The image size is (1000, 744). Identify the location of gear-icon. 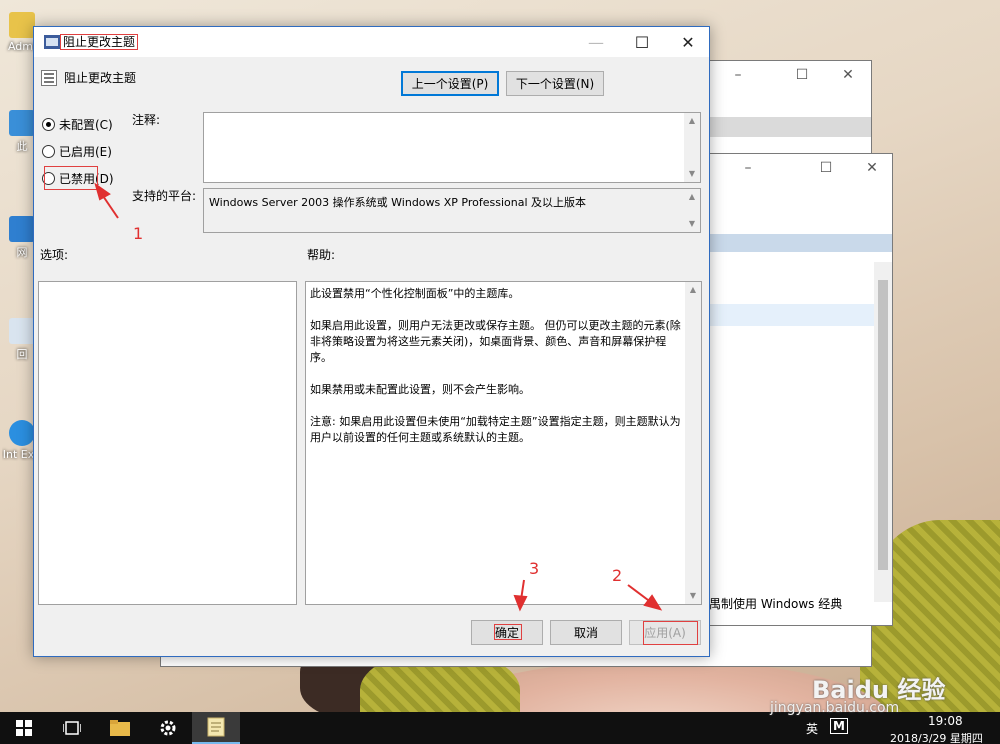
(168, 728).